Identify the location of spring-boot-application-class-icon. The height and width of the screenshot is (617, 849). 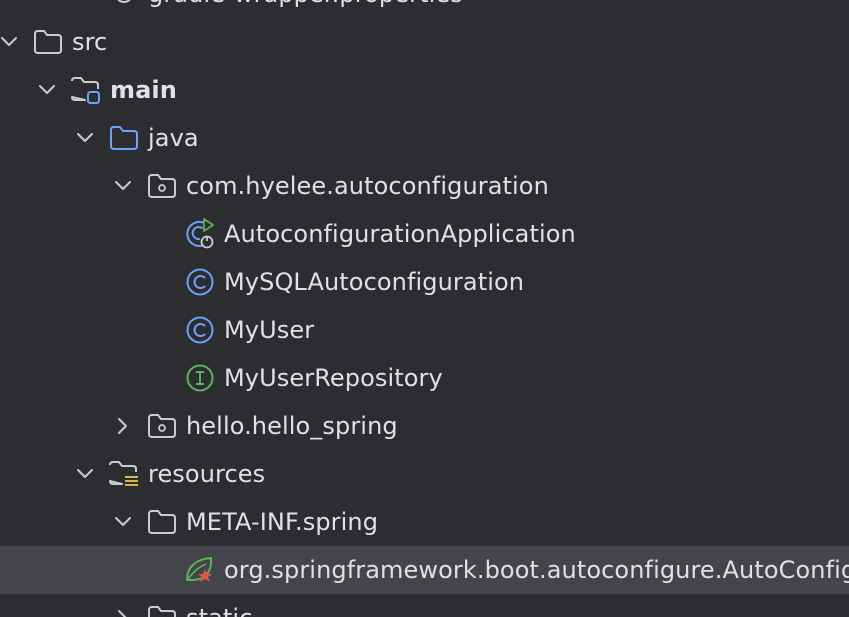
(200, 234).